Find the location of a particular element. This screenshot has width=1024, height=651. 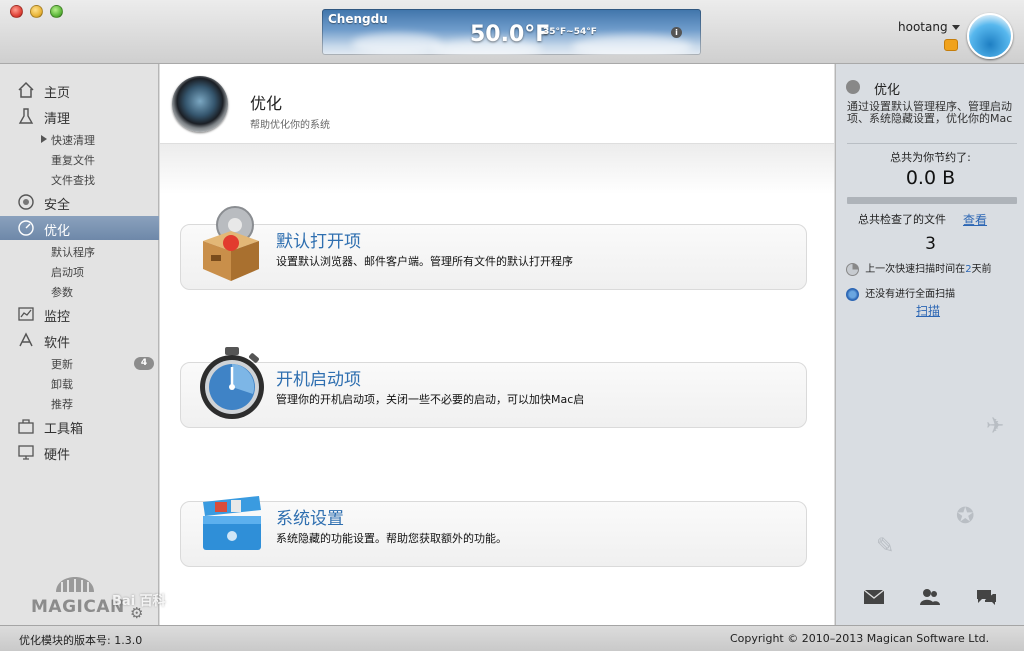

chevron-down-icon is located at coordinates (956, 27).